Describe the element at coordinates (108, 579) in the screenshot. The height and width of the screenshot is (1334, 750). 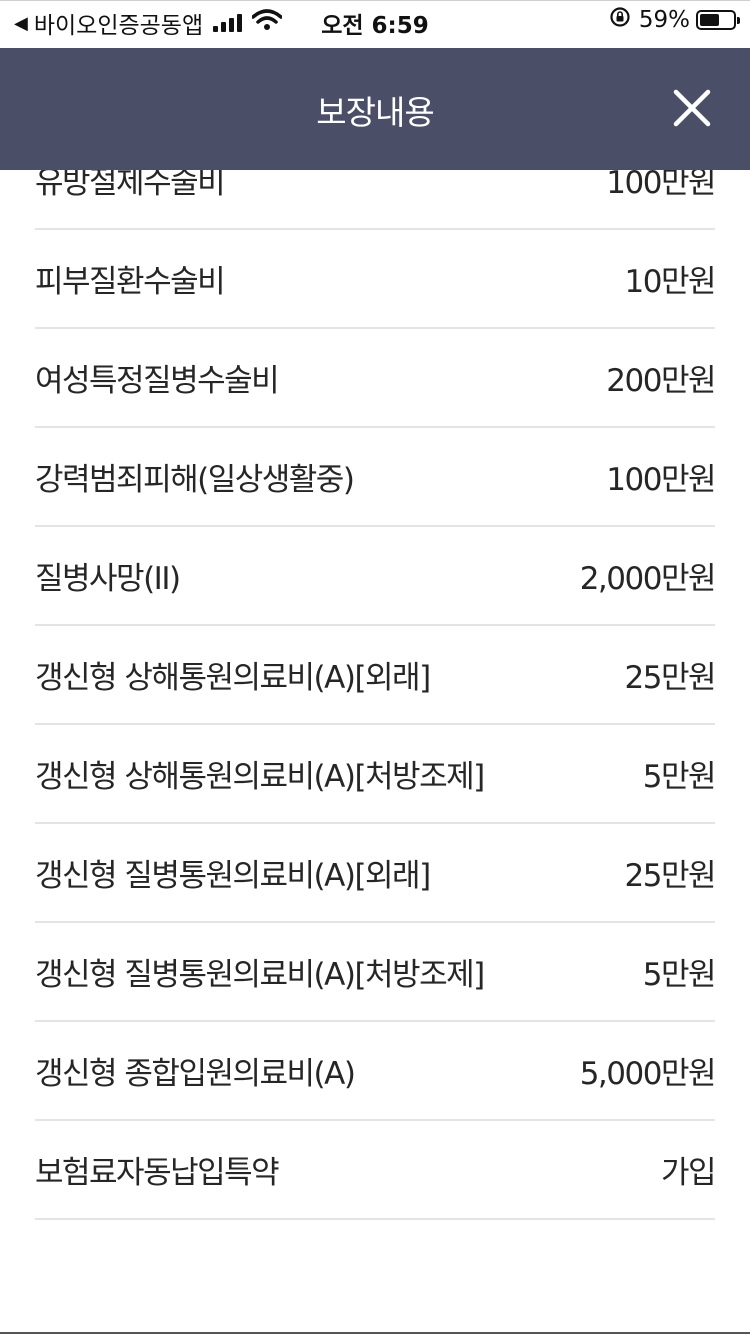
I see `coverage-label: 질병사망(II)` at that location.